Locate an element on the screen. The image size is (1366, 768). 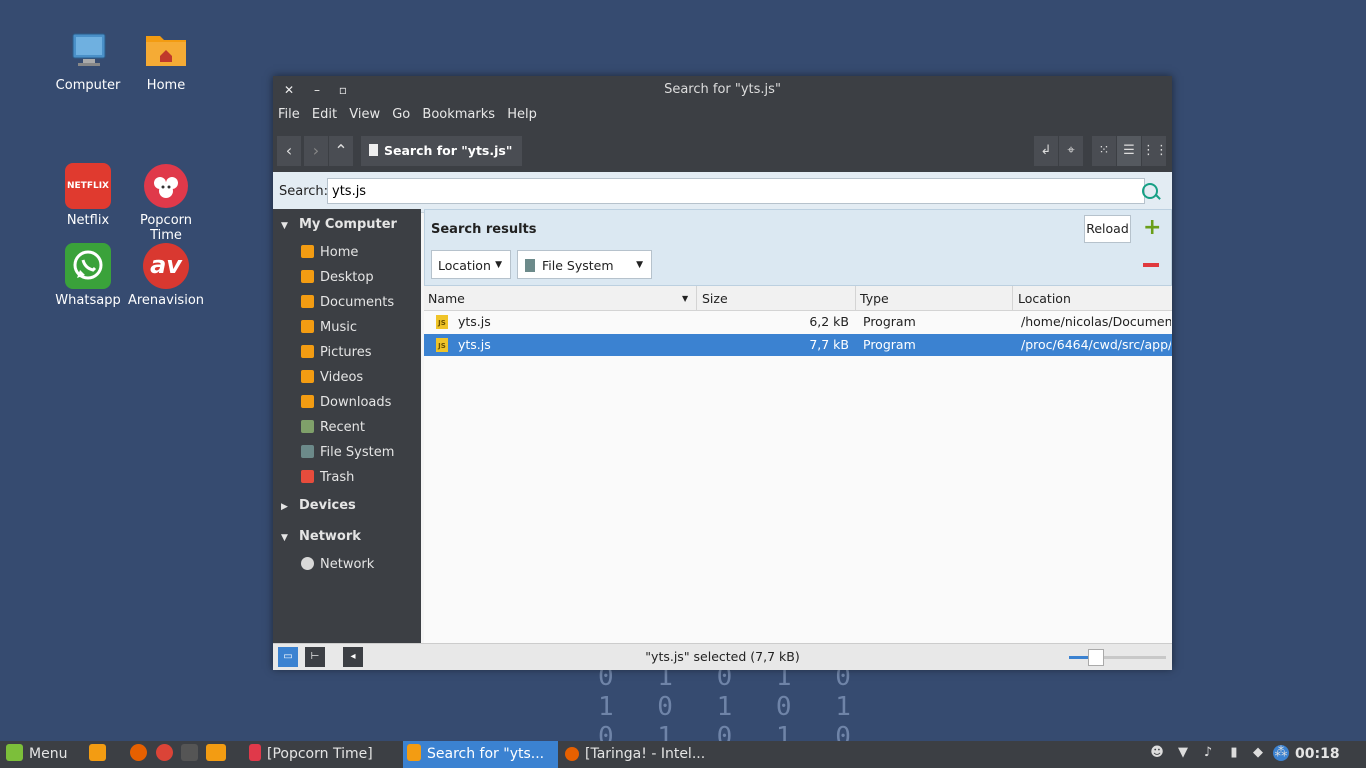
sidebar-item-network: Network is located at coordinates (337, 564).